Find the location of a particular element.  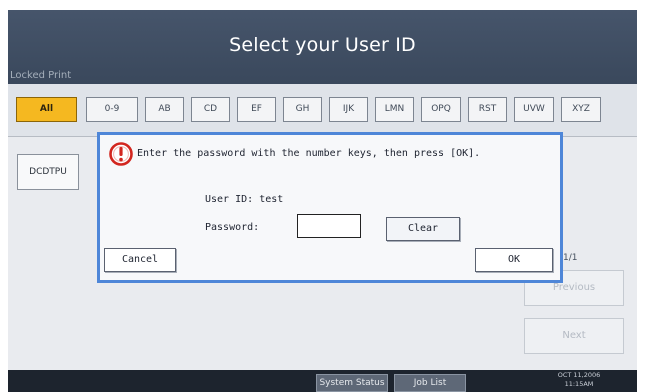

password-label: Password: is located at coordinates (232, 227).